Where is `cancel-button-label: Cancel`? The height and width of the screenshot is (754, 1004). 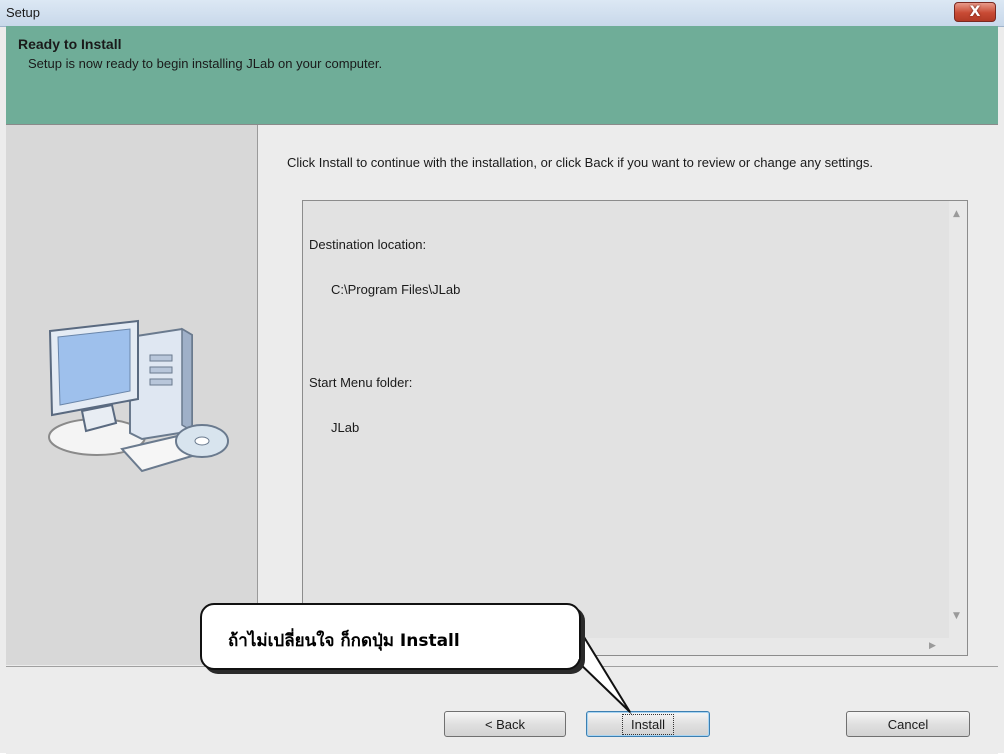 cancel-button-label: Cancel is located at coordinates (908, 724).